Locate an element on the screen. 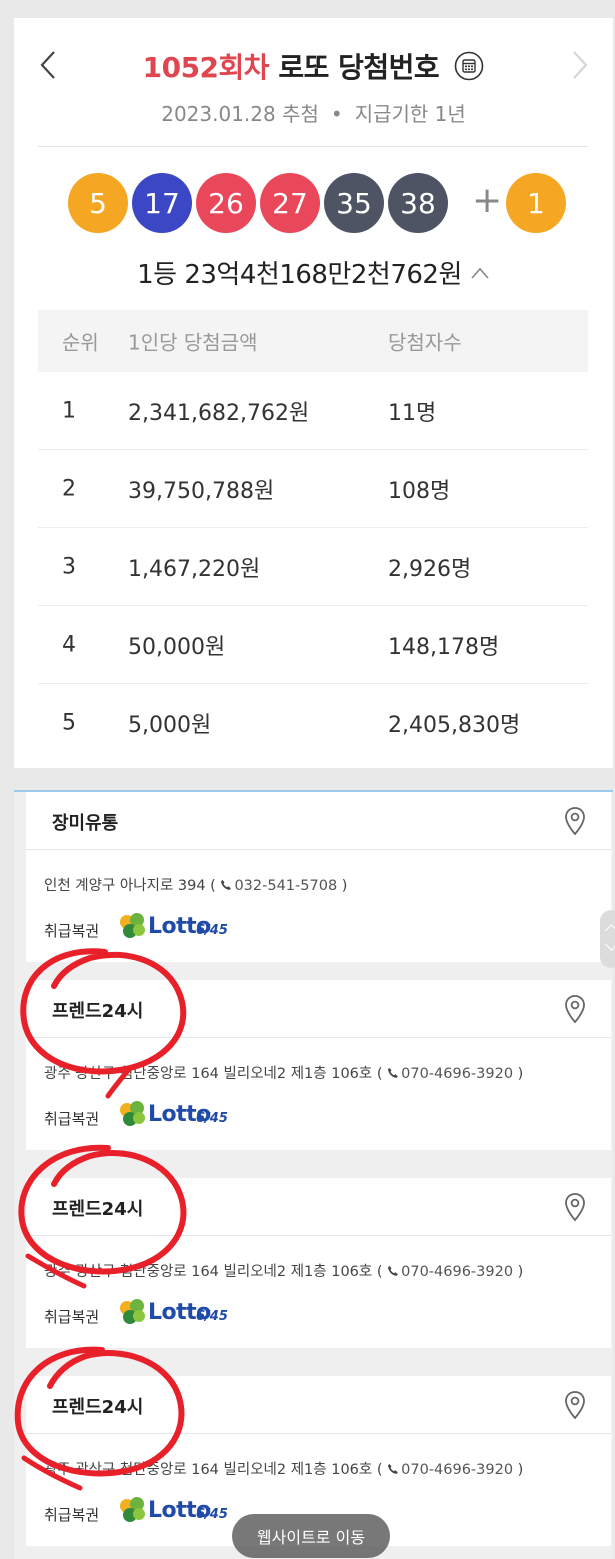  title-text: 로또 당첨번호 is located at coordinates (359, 67).